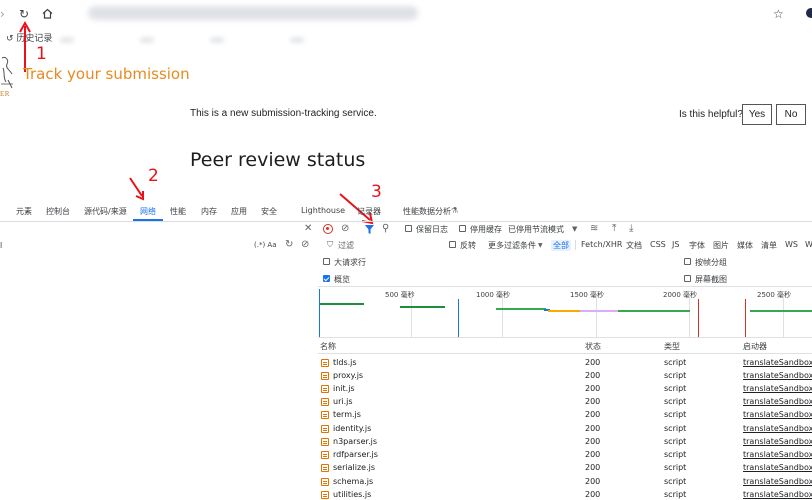  What do you see at coordinates (561, 245) in the screenshot?
I see `filter-type-all: 全部` at bounding box center [561, 245].